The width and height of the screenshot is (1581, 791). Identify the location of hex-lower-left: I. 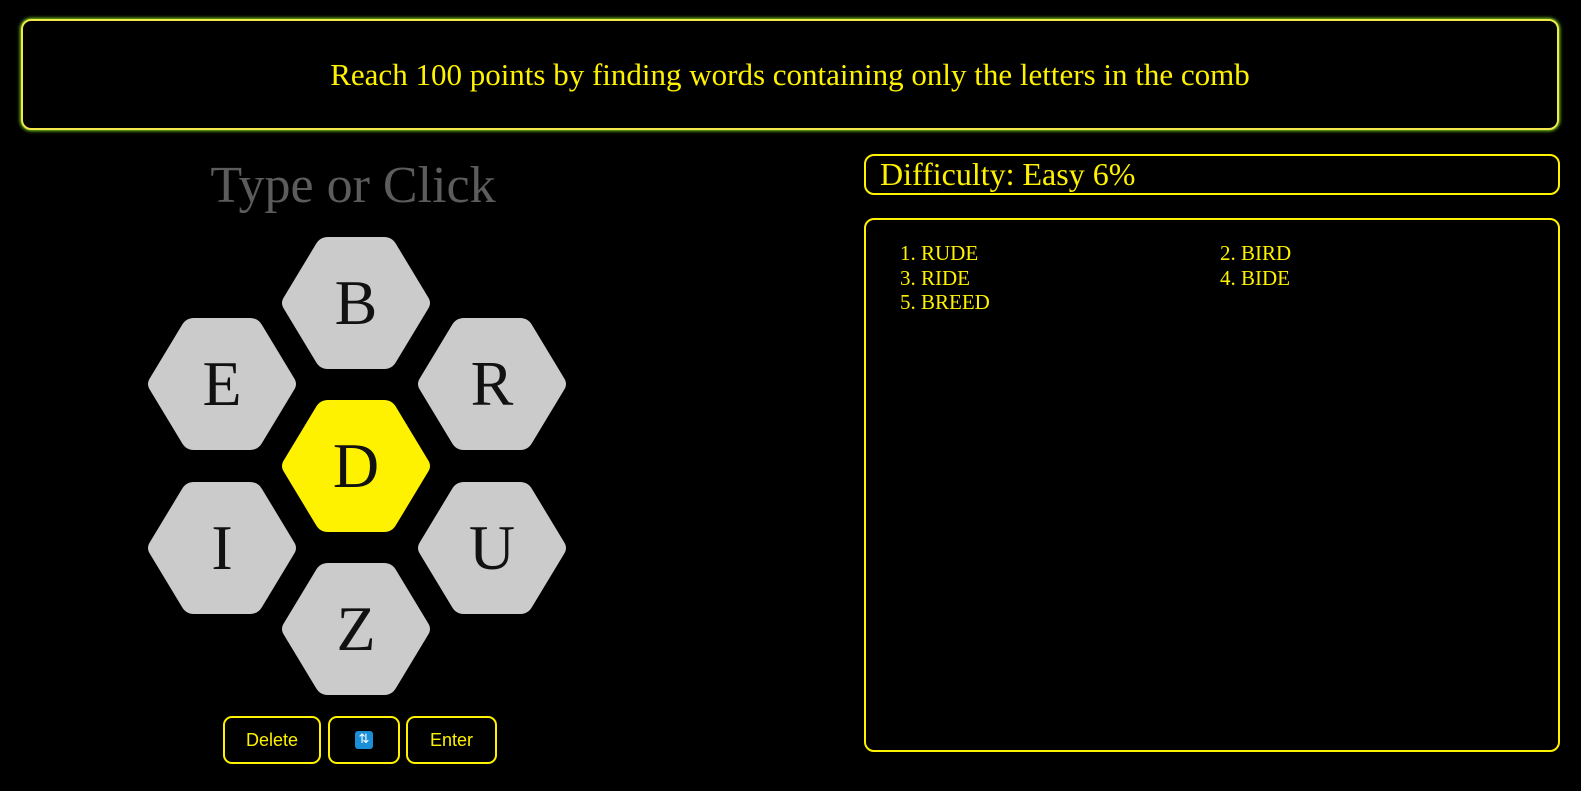
(222, 548).